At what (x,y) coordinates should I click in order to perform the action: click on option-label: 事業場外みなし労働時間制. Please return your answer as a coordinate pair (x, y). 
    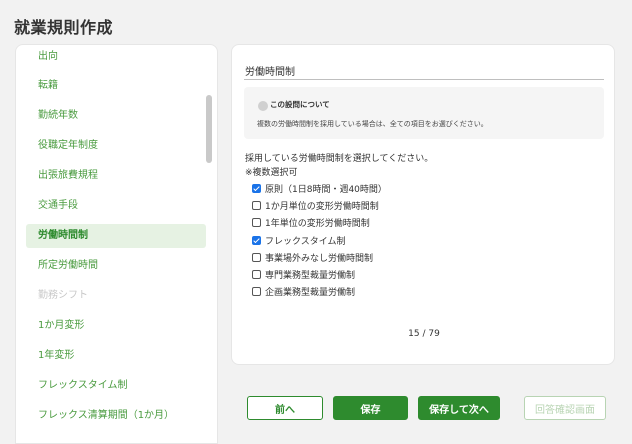
    Looking at the image, I should click on (319, 258).